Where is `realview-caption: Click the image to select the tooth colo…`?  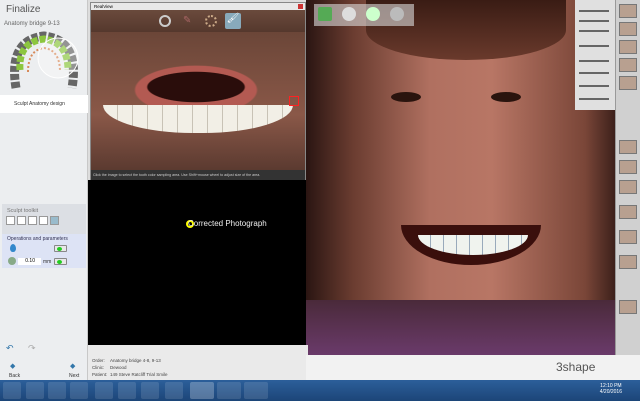
realview-caption: Click the image to select the tooth colo… is located at coordinates (198, 175).